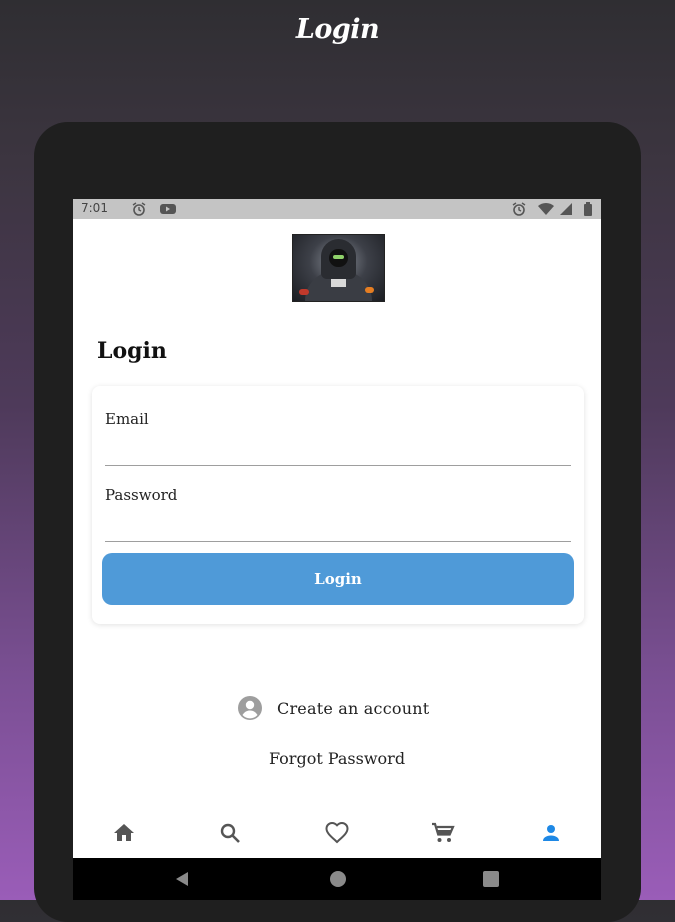 The image size is (675, 922). Describe the element at coordinates (132, 351) in the screenshot. I see `page-title: Login` at that location.